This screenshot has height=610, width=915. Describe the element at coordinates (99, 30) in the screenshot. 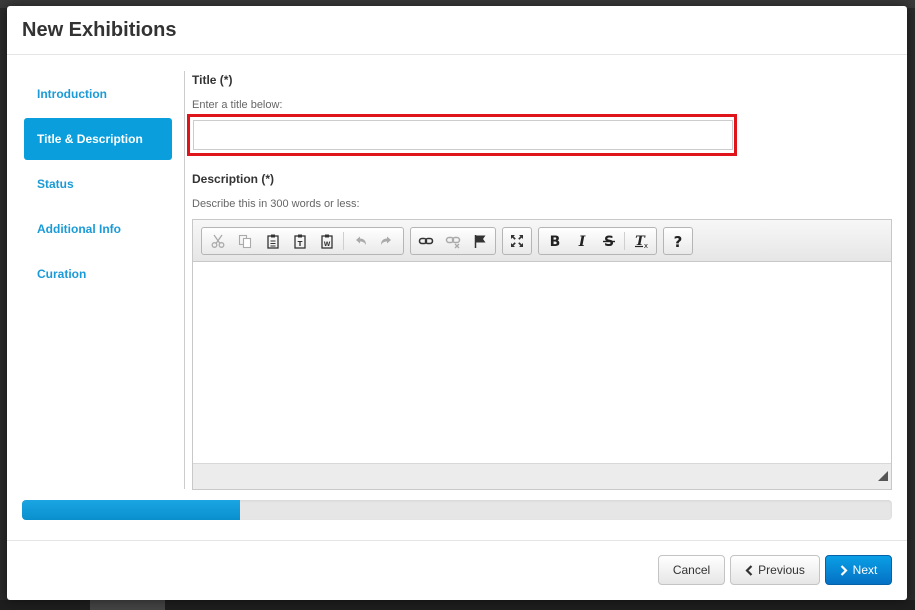

I see `modal-title: New Exhibitions` at that location.